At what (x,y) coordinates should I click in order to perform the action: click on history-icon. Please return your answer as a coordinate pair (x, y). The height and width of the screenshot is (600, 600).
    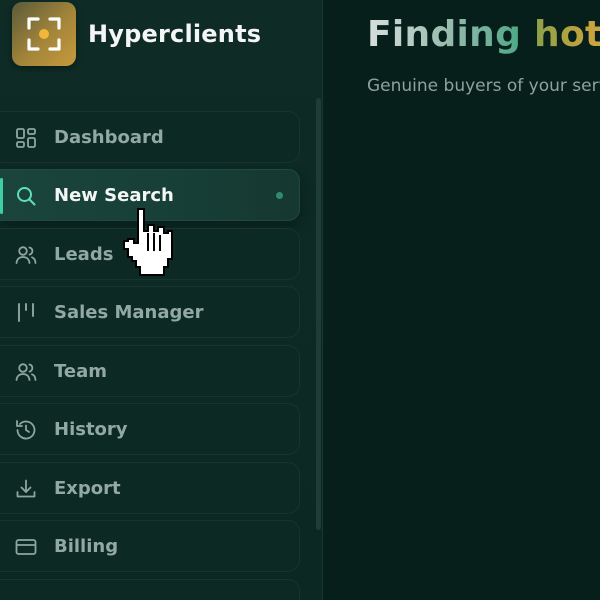
    Looking at the image, I should click on (26, 430).